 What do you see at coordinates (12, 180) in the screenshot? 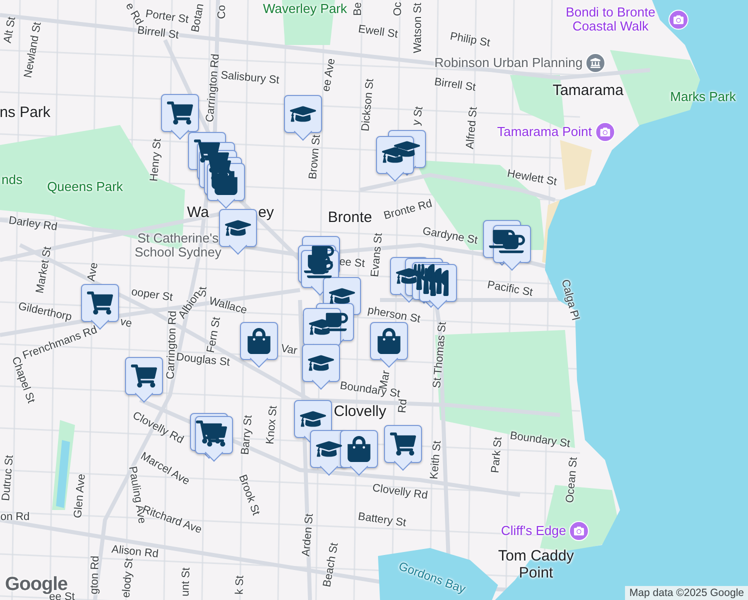
I see `park-label: nds` at bounding box center [12, 180].